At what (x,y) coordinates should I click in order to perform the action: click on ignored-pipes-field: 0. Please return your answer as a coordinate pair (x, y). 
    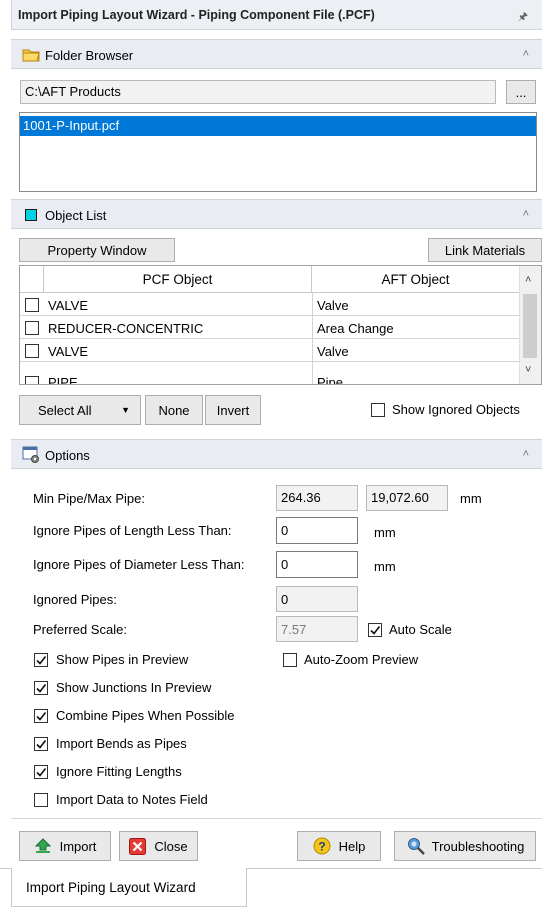
    Looking at the image, I should click on (317, 599).